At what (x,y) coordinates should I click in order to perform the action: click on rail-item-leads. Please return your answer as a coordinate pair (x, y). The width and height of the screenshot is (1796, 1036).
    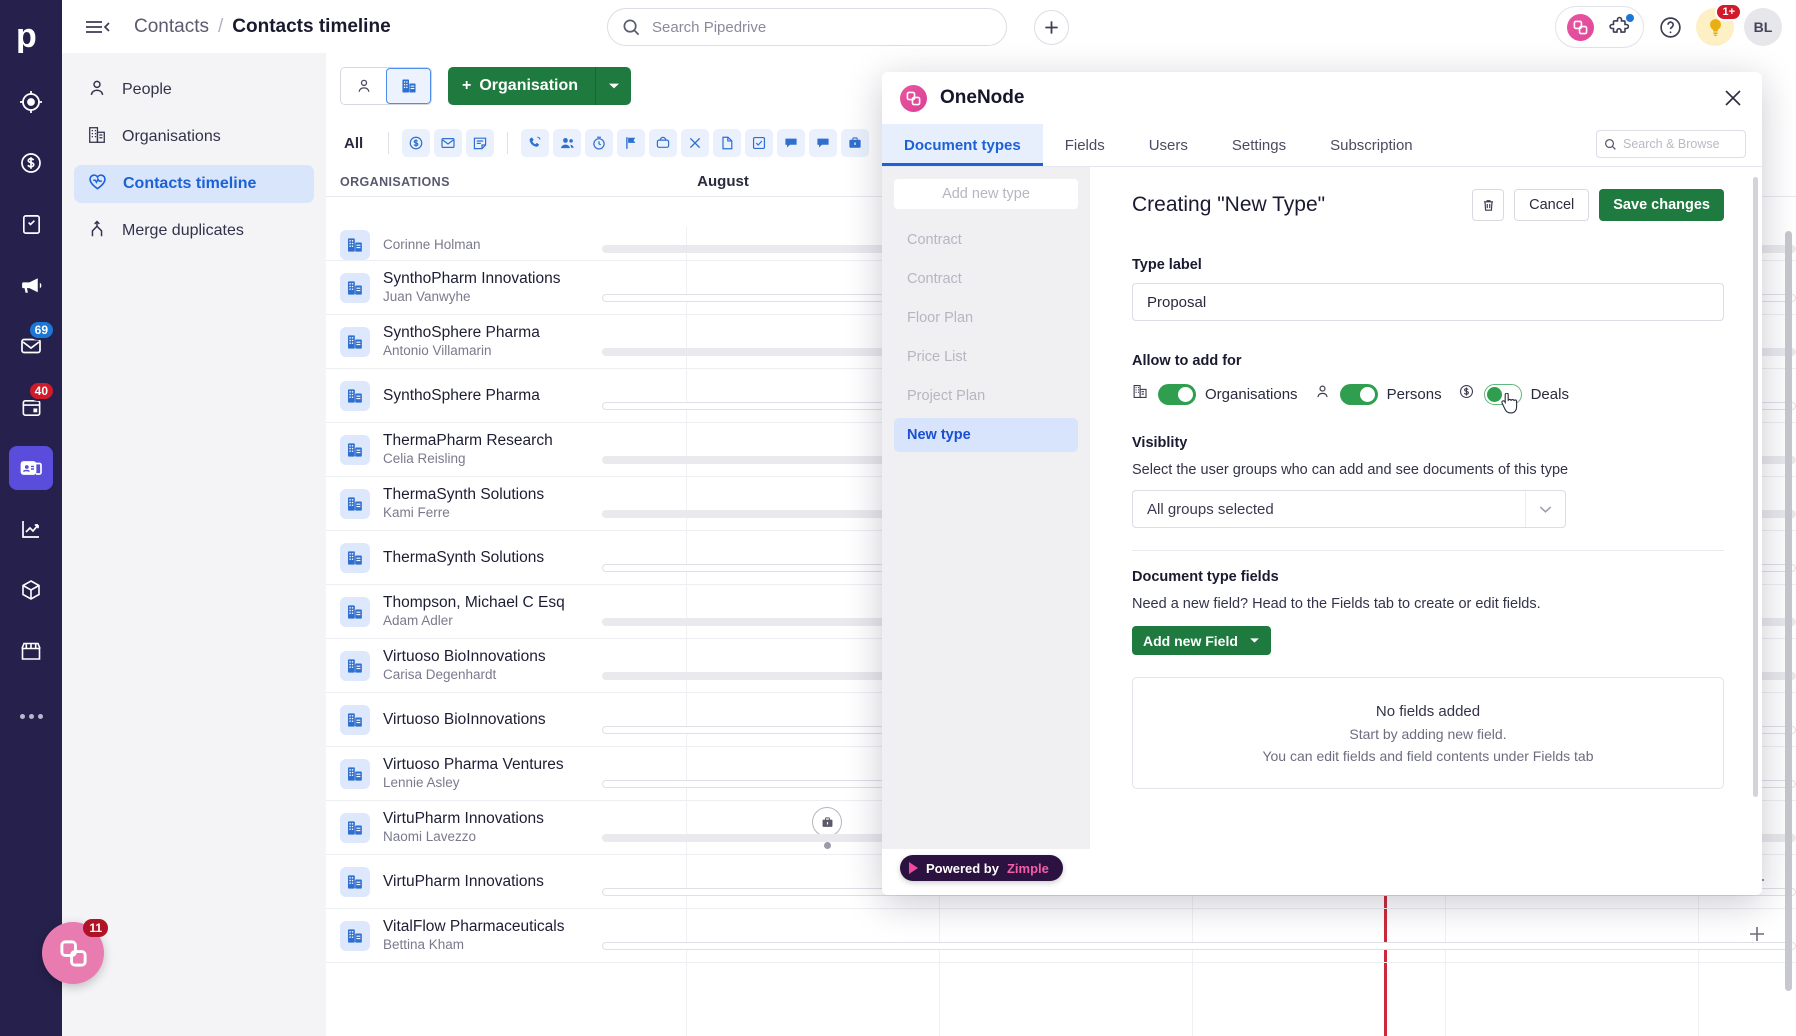
    Looking at the image, I should click on (31, 102).